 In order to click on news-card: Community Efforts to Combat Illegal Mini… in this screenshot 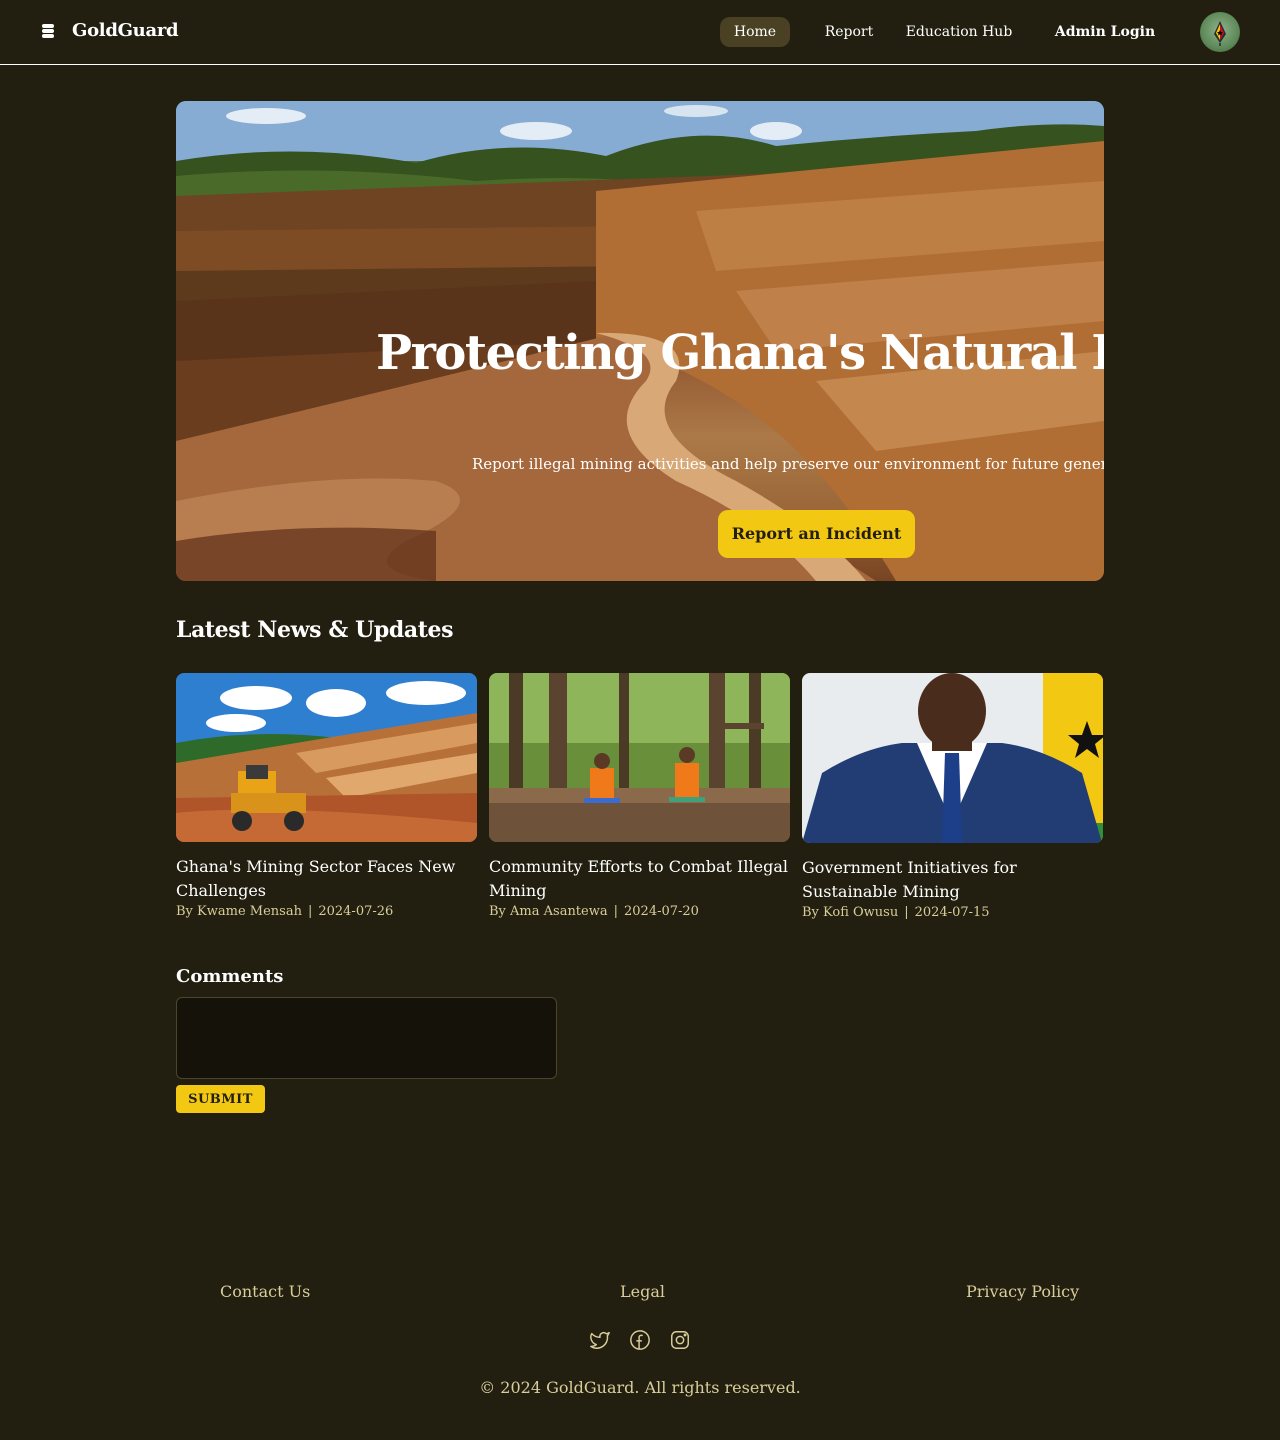, I will do `click(639, 796)`.